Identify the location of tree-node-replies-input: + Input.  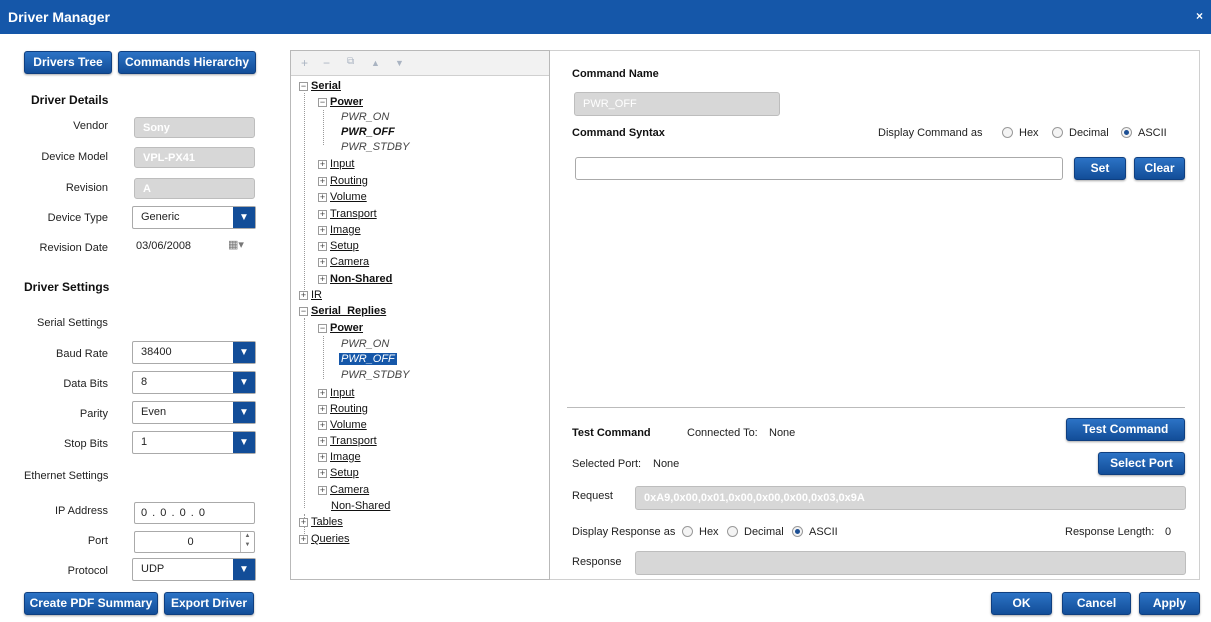
(336, 393).